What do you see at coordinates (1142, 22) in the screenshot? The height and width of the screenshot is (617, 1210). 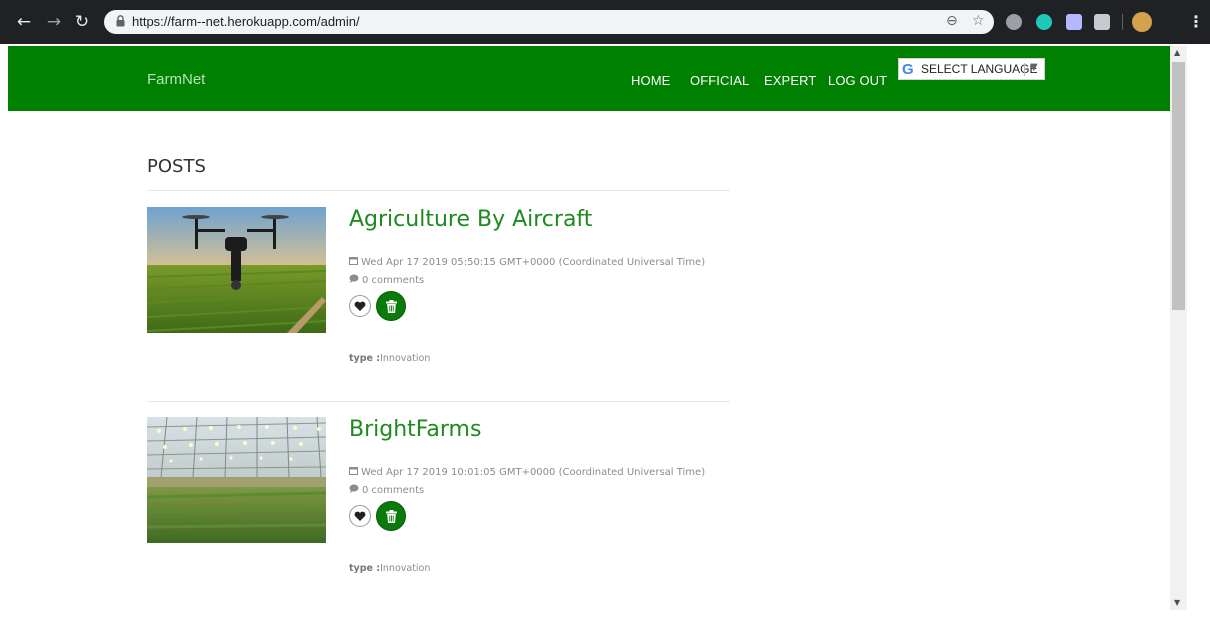 I see `avatar` at bounding box center [1142, 22].